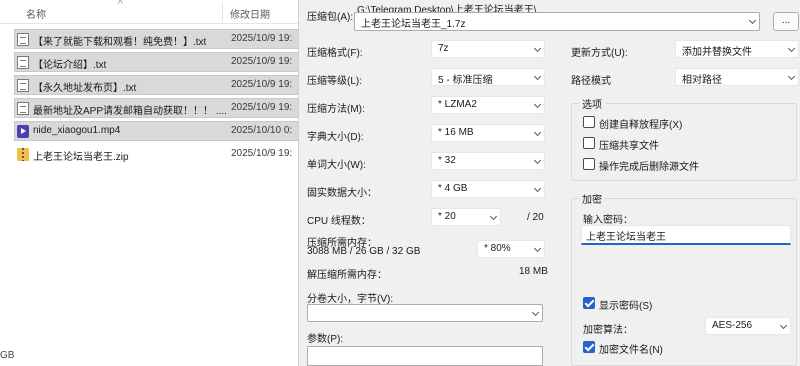  What do you see at coordinates (262, 130) in the screenshot?
I see `file-date: 2025/10/10 0:` at bounding box center [262, 130].